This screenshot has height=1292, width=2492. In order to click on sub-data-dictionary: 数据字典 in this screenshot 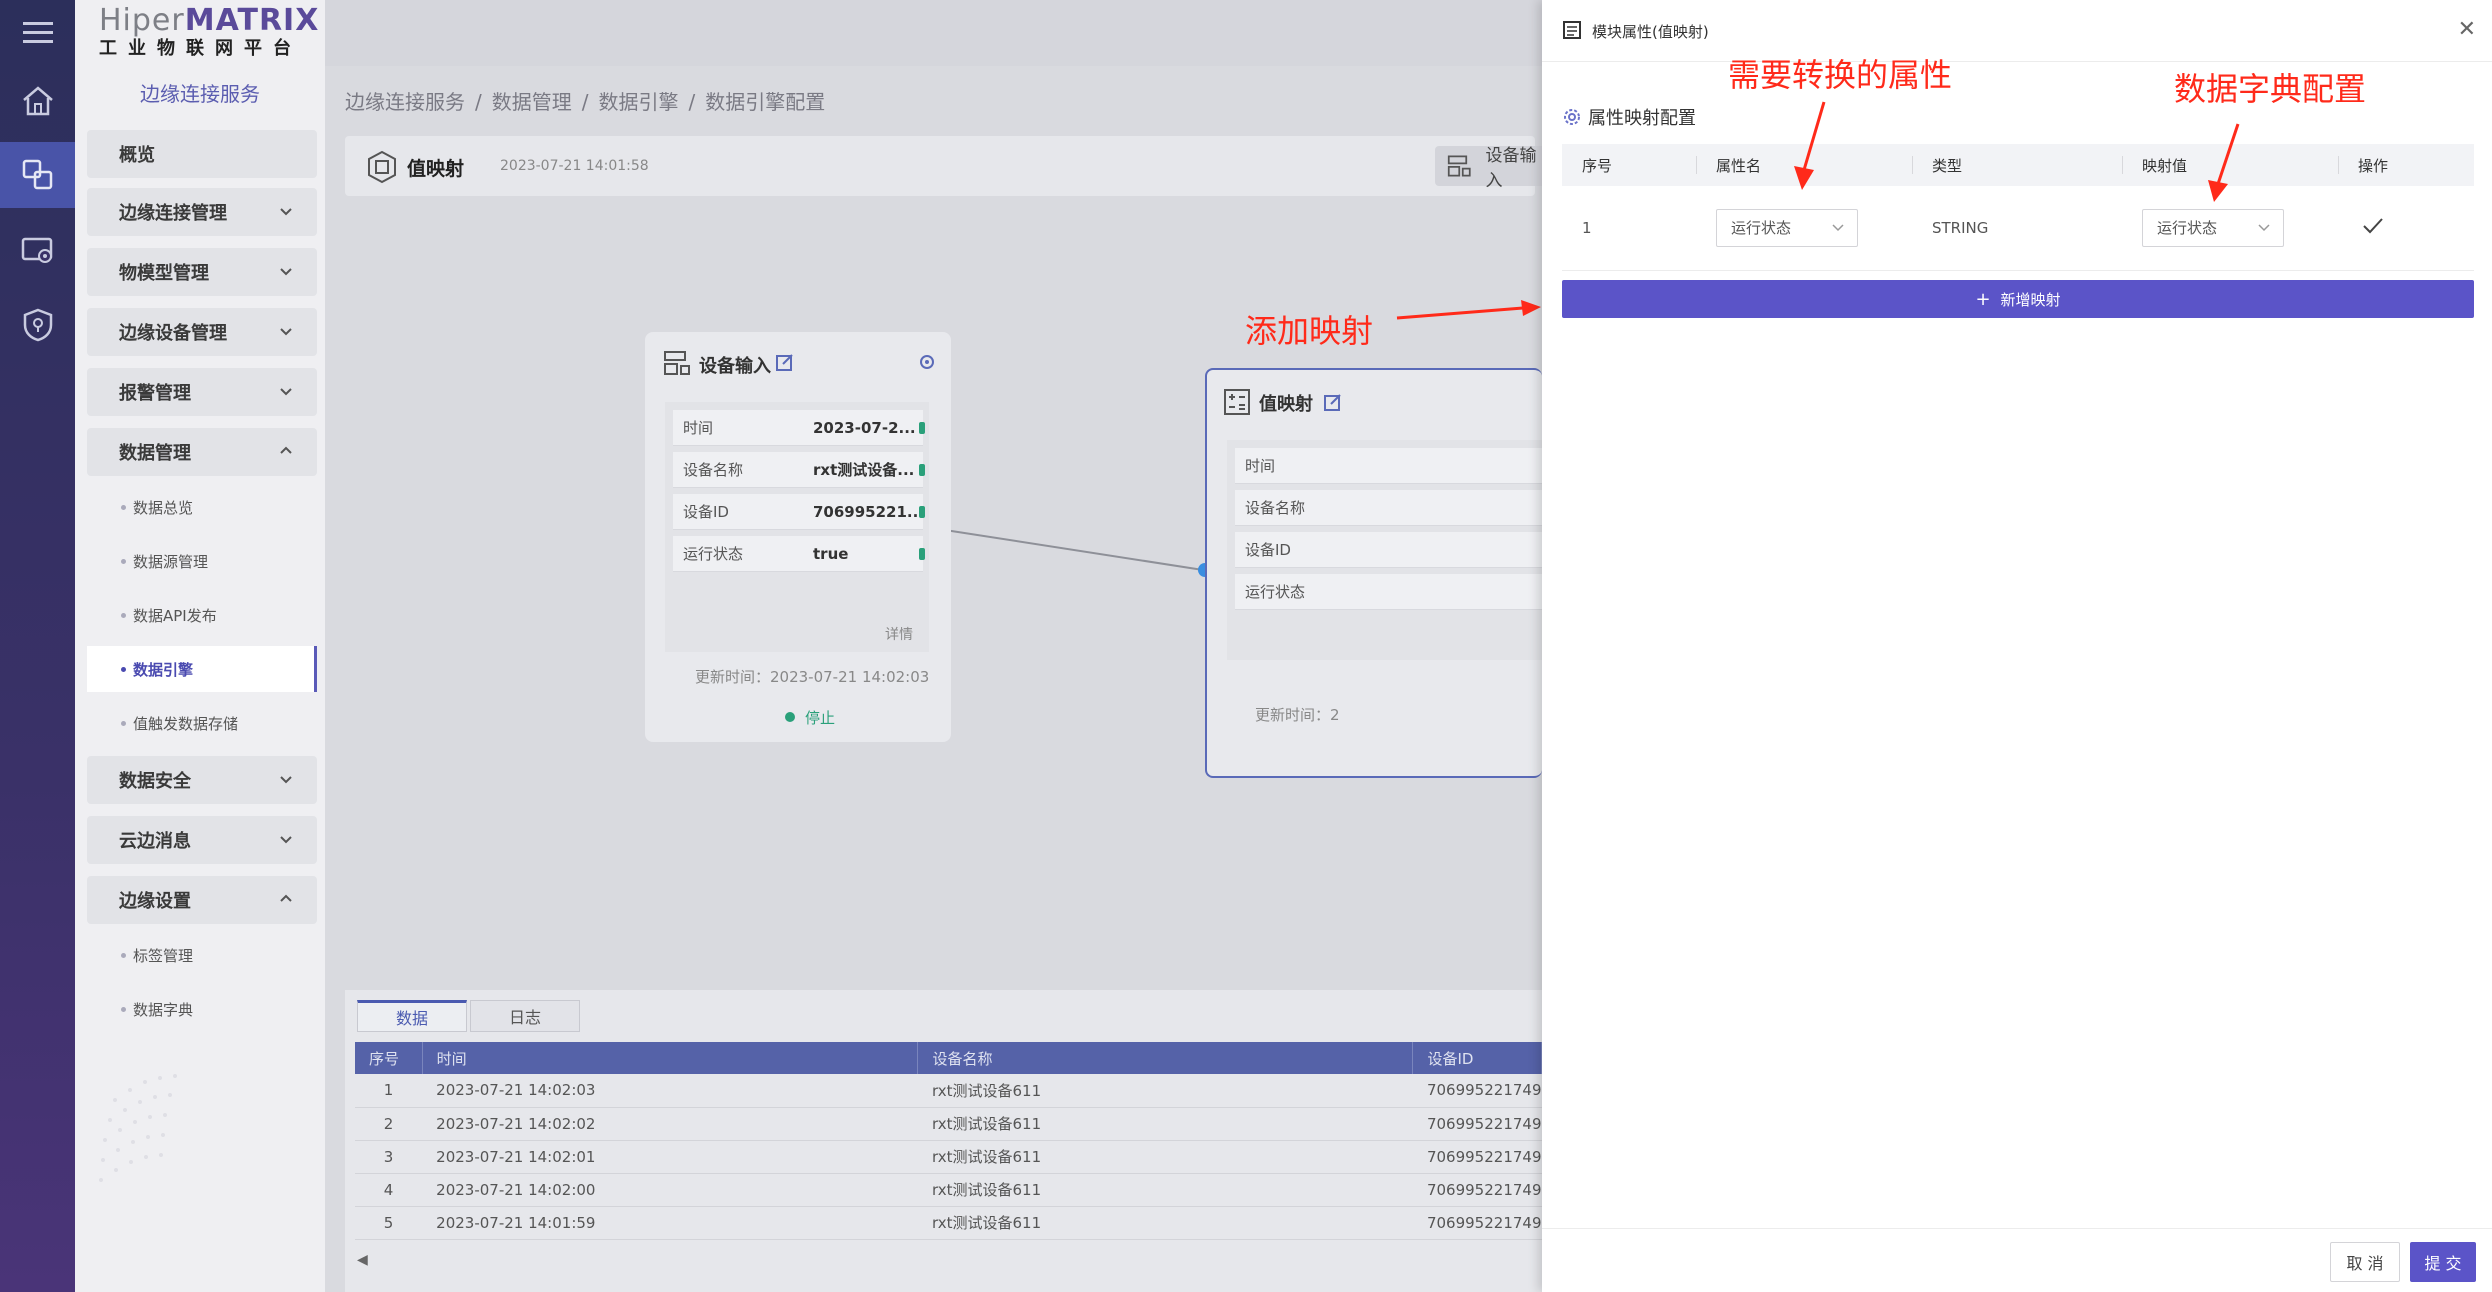, I will do `click(202, 1009)`.